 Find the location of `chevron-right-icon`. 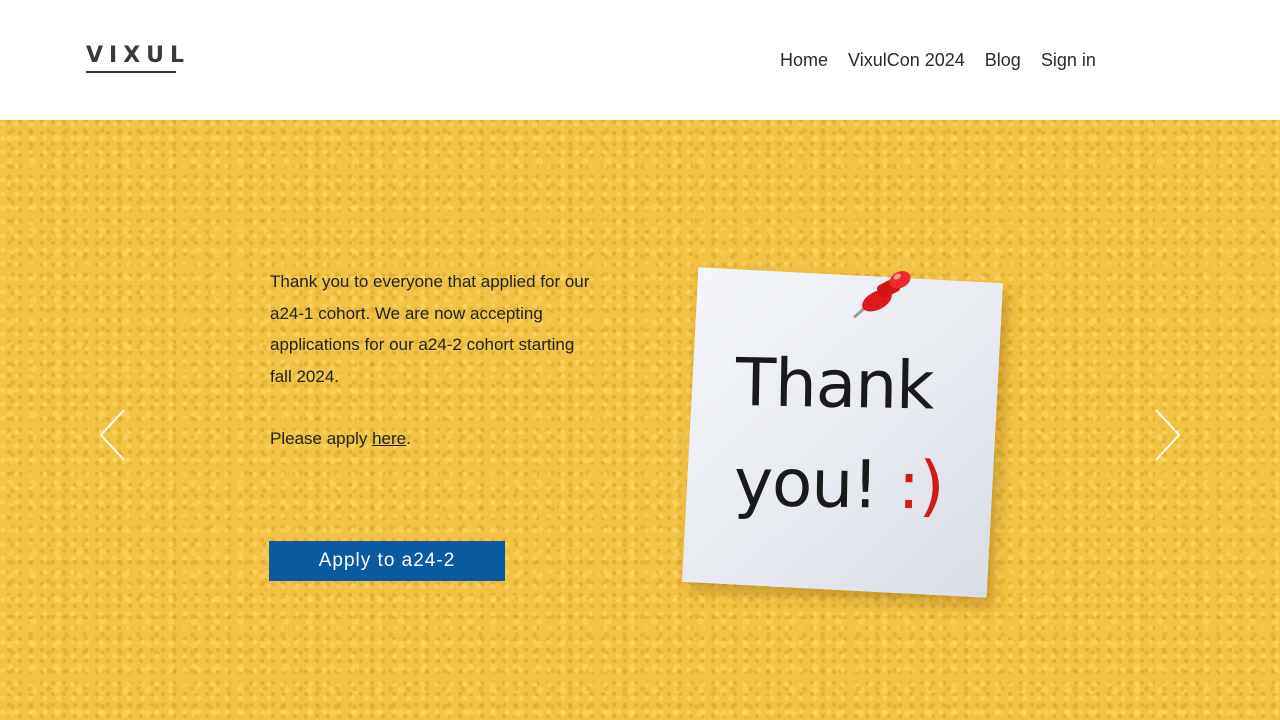

chevron-right-icon is located at coordinates (1167, 435).